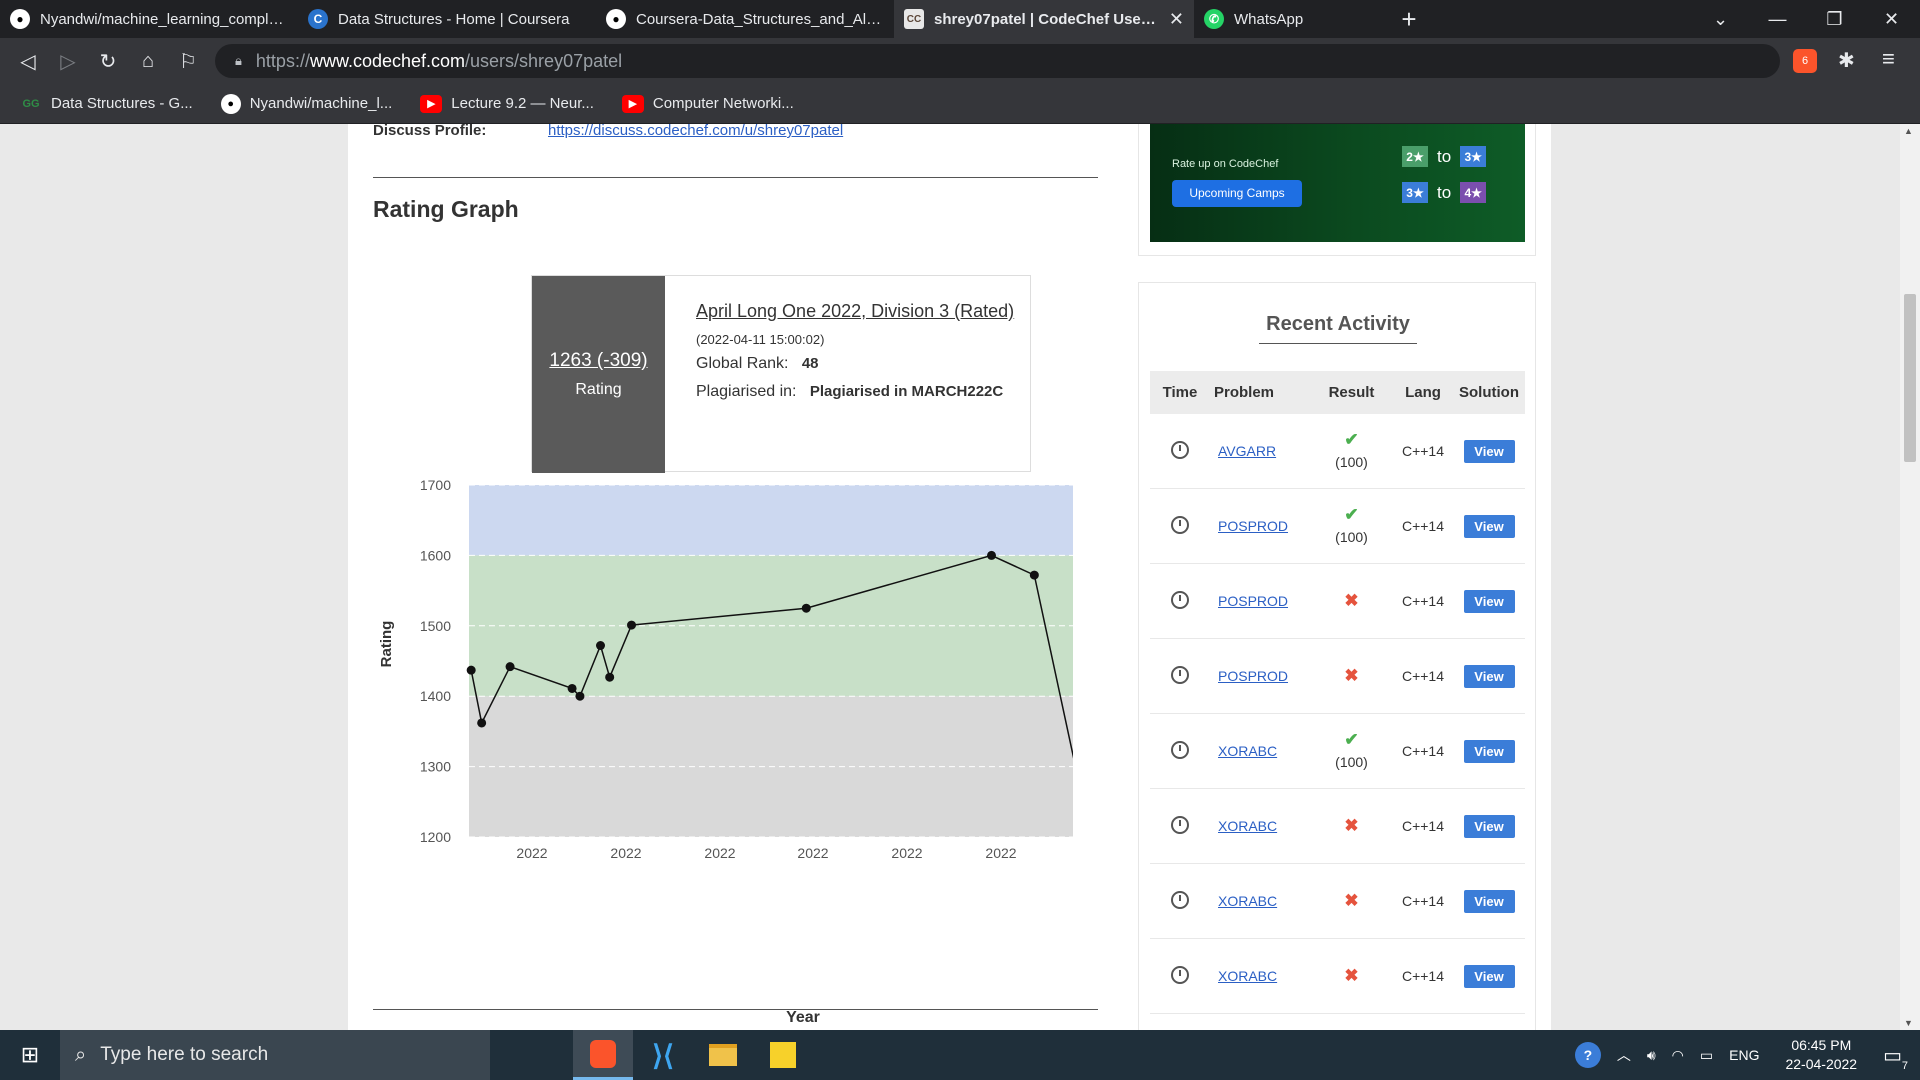 The width and height of the screenshot is (1920, 1080). I want to click on tab-github-ml: ● Nyandwi/machine_learning_complete, so click(149, 19).